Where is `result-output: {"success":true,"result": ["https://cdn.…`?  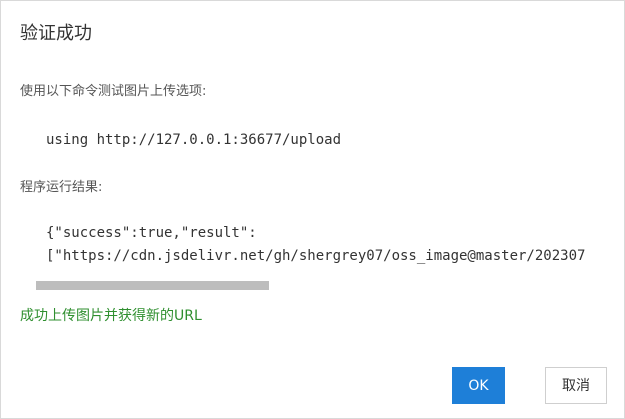 result-output: {"success":true,"result": ["https://cdn.… is located at coordinates (315, 245).